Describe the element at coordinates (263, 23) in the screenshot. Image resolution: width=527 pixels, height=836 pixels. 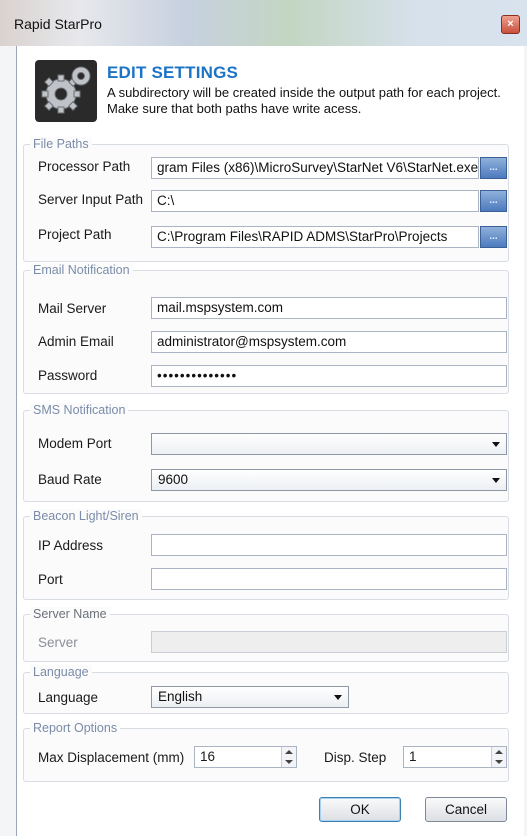
I see `title-bar: Rapid StarPro ×` at that location.